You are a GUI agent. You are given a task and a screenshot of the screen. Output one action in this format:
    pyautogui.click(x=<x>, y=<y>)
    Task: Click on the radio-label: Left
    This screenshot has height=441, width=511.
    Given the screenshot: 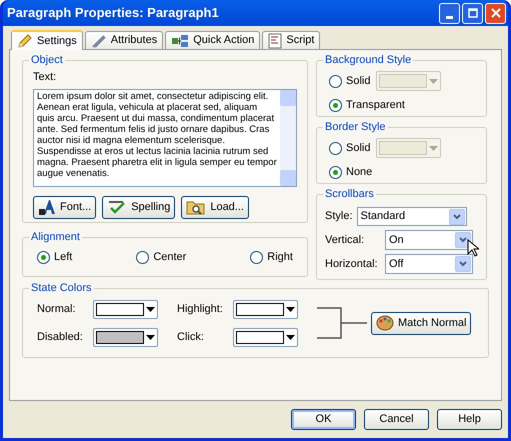 What is the action you would take?
    pyautogui.click(x=63, y=257)
    